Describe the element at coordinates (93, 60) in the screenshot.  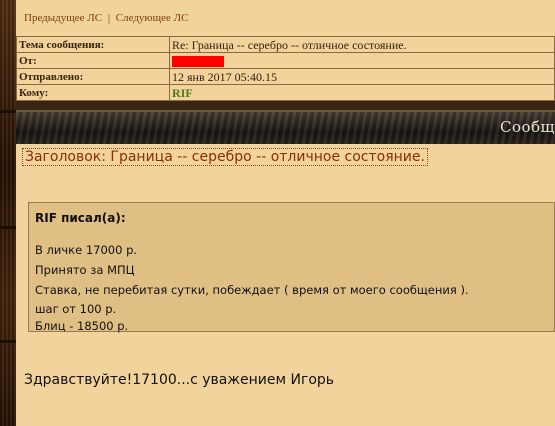
I see `from-label: От:` at that location.